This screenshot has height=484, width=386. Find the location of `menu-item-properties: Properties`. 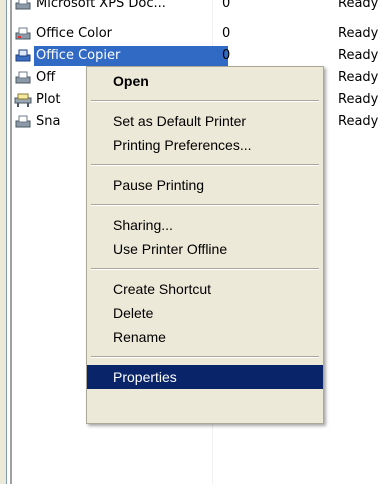

menu-item-properties: Properties is located at coordinates (205, 377).